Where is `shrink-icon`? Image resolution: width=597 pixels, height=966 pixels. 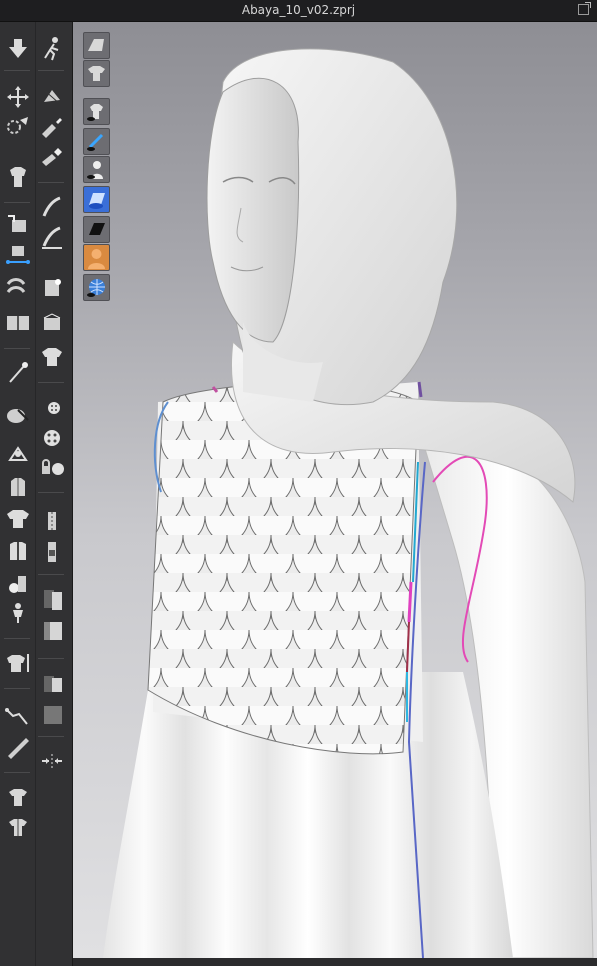 shrink-icon is located at coordinates (52, 761).